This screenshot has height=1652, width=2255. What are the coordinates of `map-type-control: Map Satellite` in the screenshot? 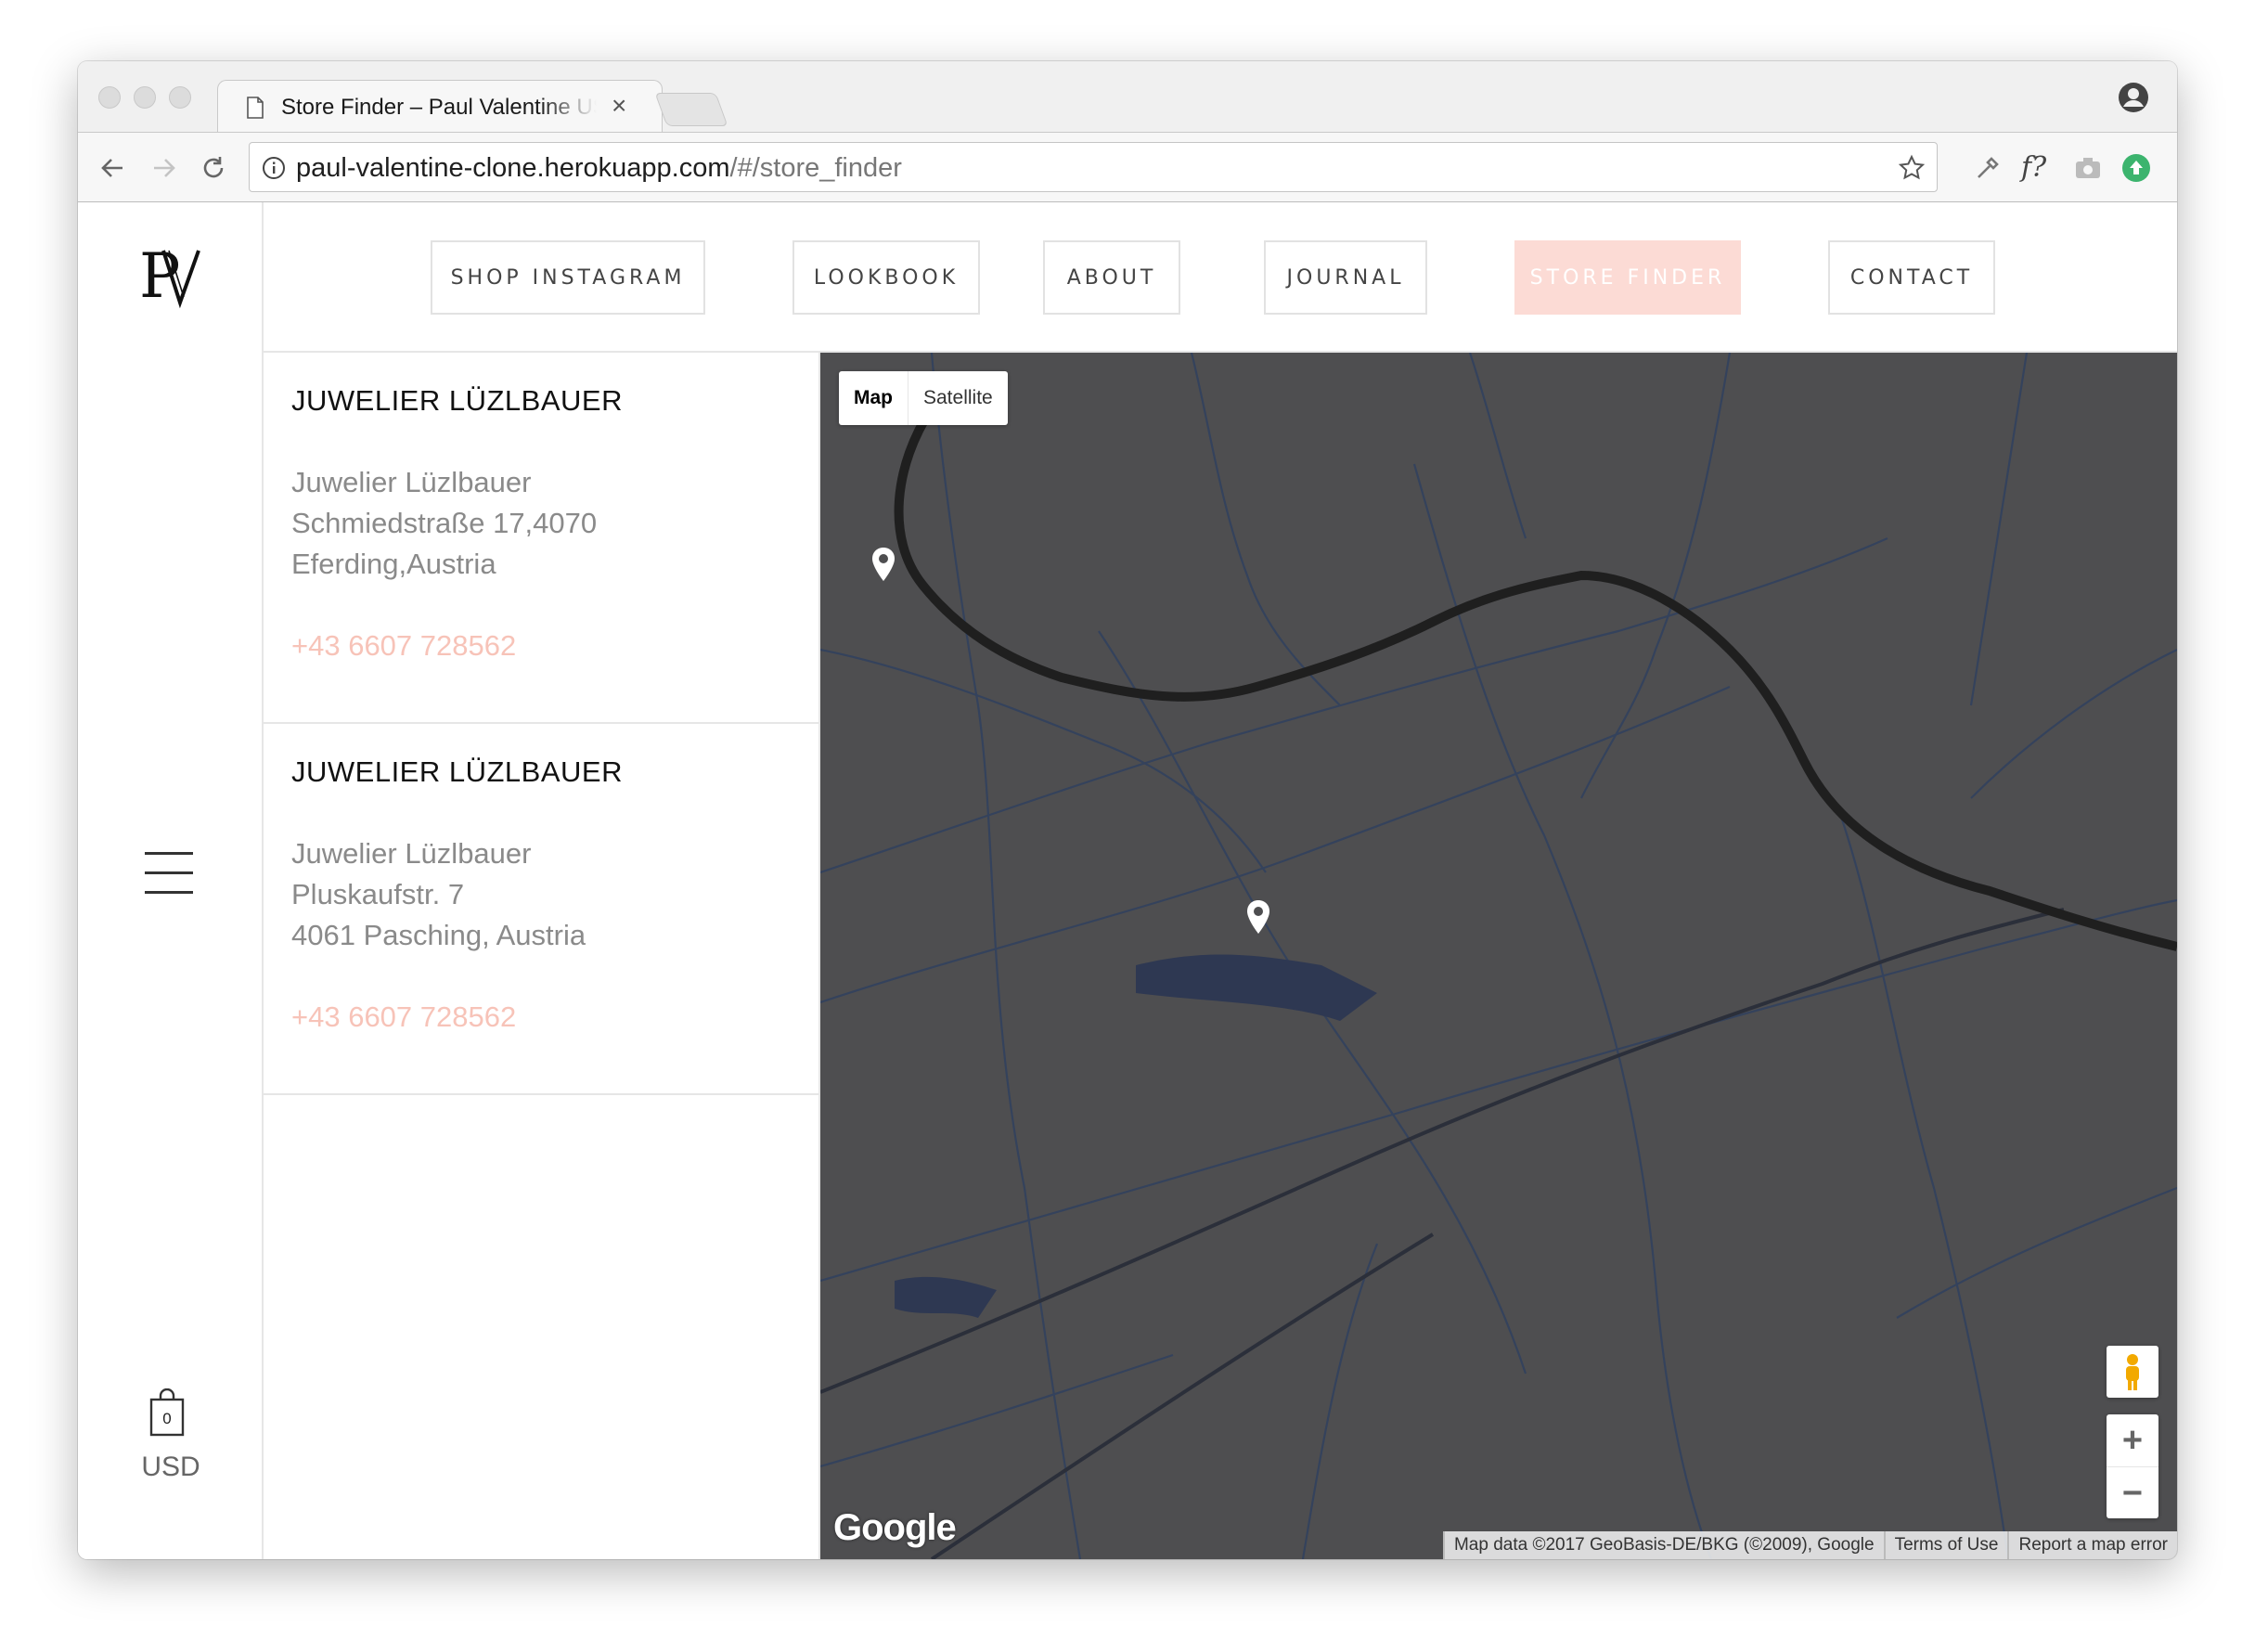 It's located at (924, 398).